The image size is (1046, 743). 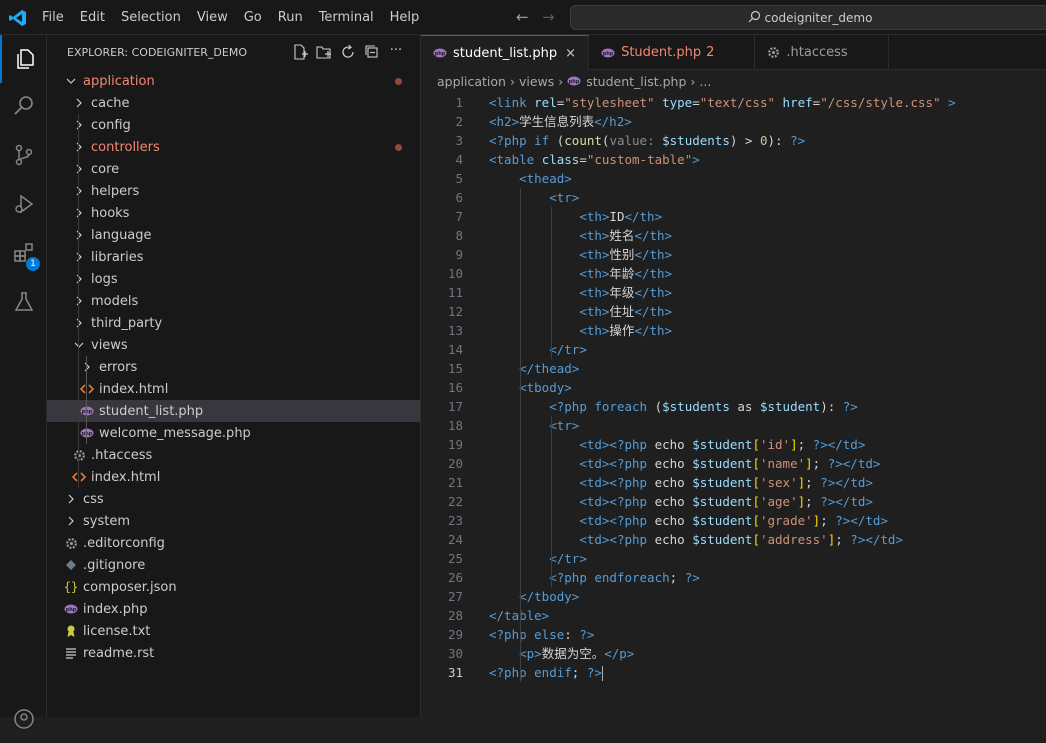 I want to click on line-number: 20, so click(x=455, y=463).